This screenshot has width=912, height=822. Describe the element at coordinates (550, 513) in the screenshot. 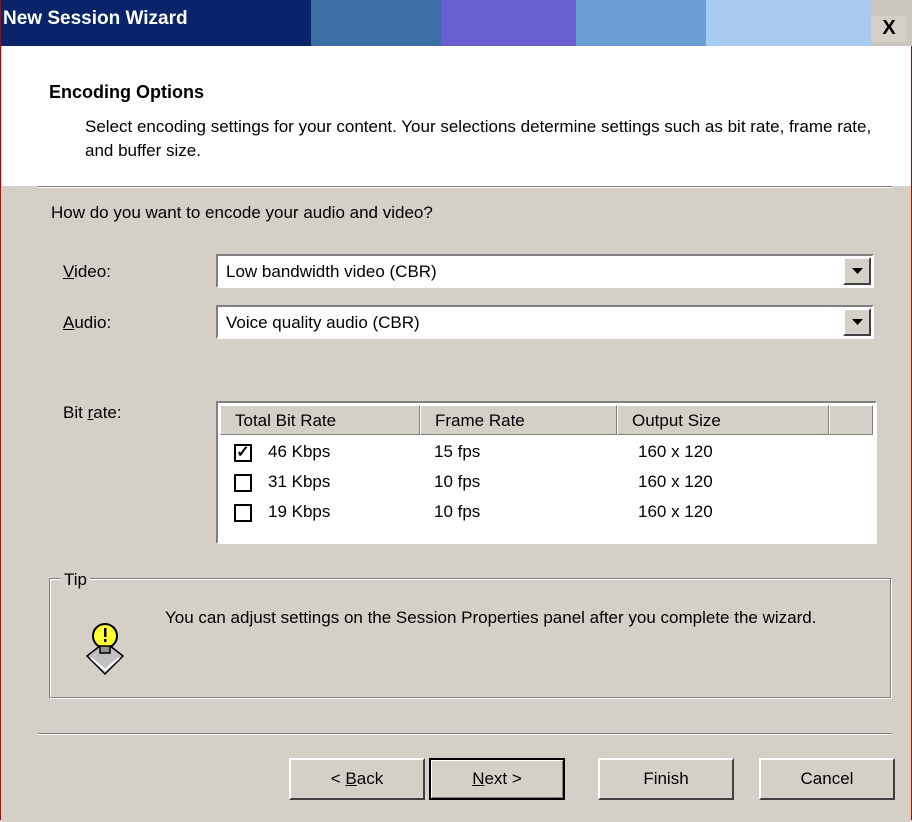

I see `list-item: 19 Kbps 10 fps 160 x 120` at that location.